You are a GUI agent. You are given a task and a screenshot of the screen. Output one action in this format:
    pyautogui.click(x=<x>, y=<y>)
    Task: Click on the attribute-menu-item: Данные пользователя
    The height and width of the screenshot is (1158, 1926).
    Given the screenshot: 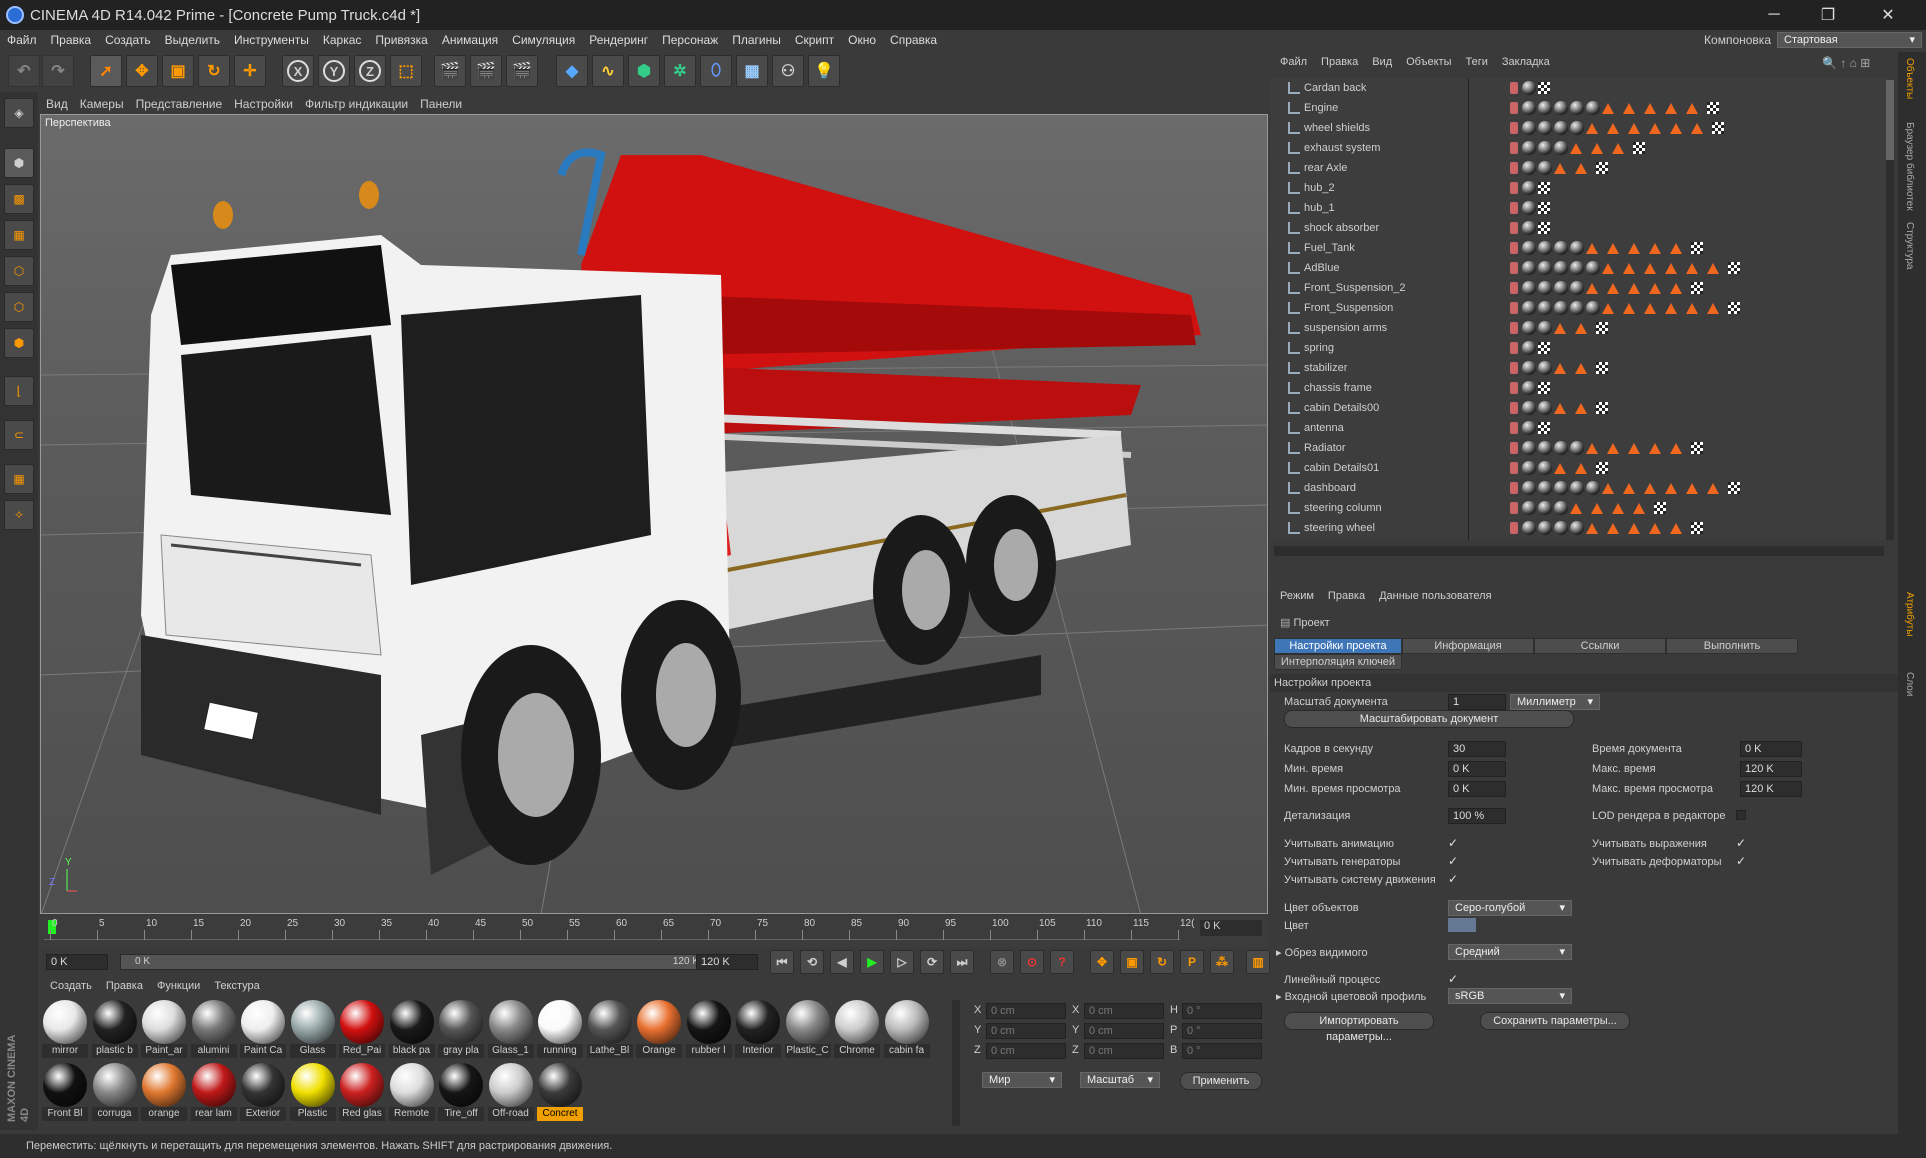 What is the action you would take?
    pyautogui.click(x=1435, y=596)
    